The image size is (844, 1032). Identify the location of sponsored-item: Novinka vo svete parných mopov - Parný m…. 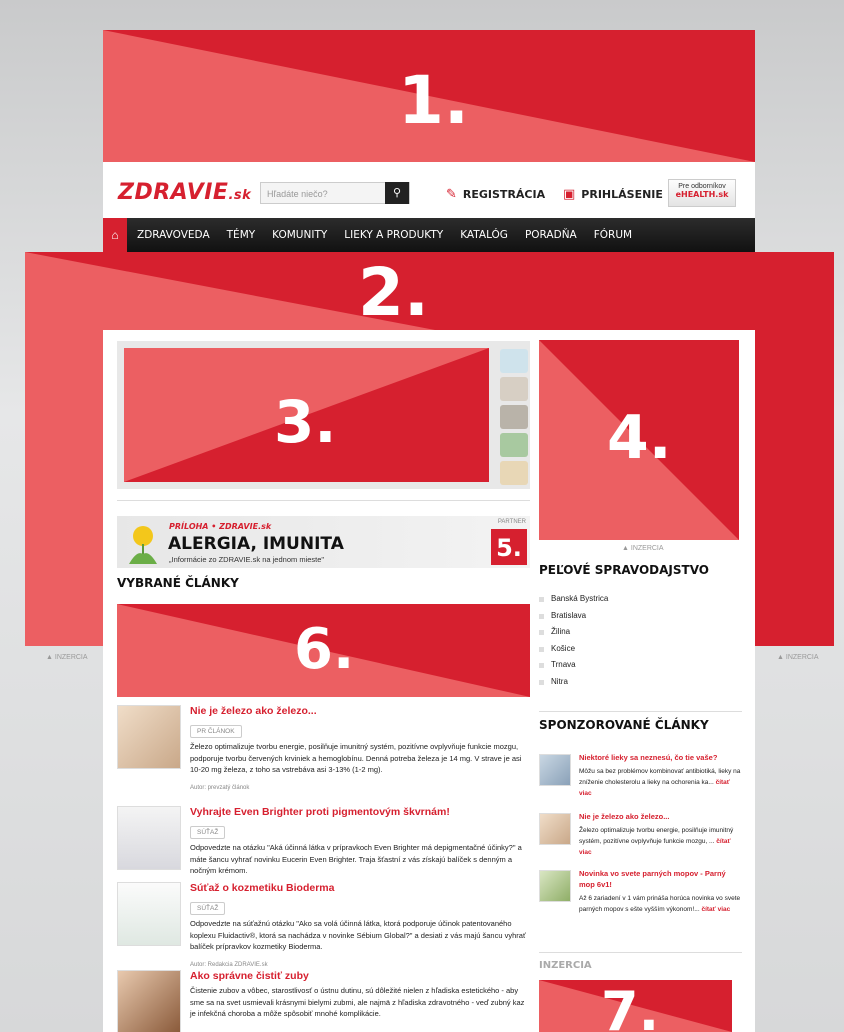
(640, 903).